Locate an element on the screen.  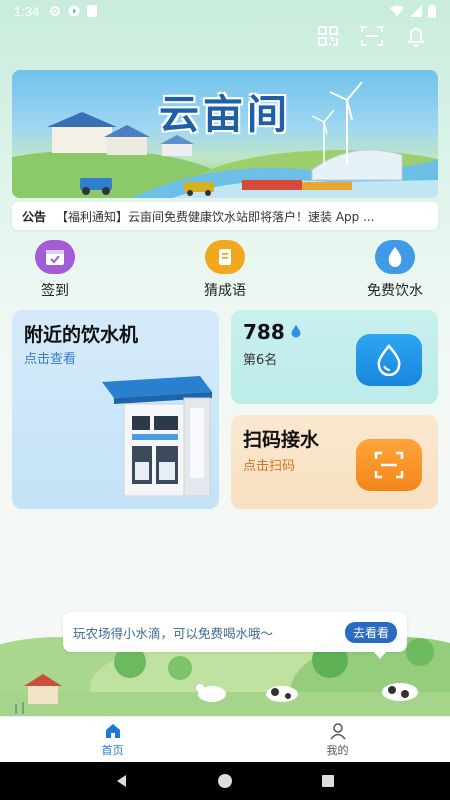
water-drop-icon is located at coordinates (395, 257).